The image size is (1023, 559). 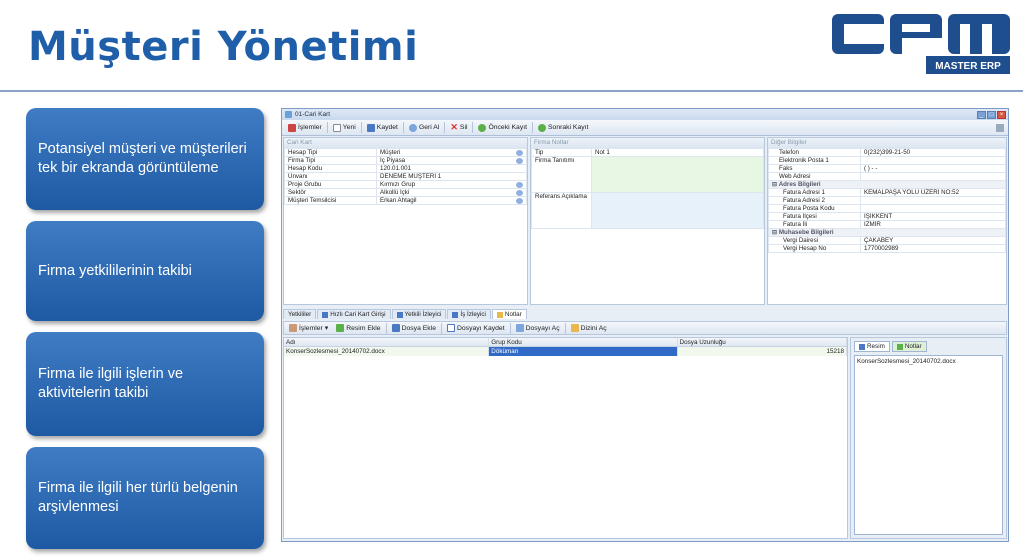 I want to click on delete-icon: ✕, so click(x=454, y=127).